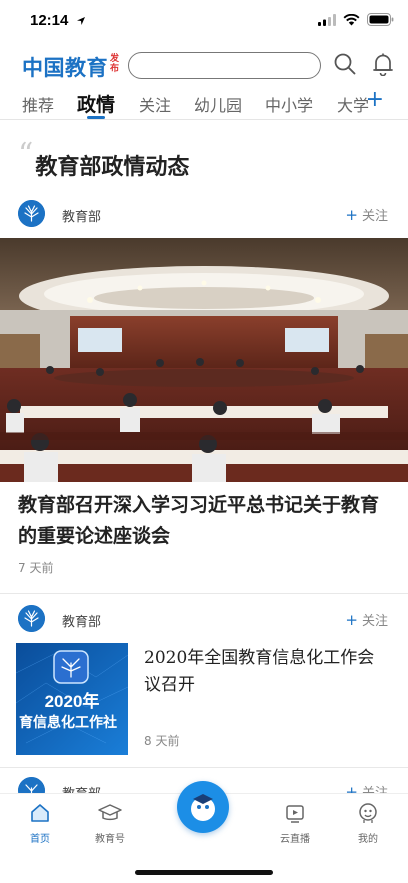 The image size is (408, 883). What do you see at coordinates (368, 813) in the screenshot?
I see `profile-icon` at bounding box center [368, 813].